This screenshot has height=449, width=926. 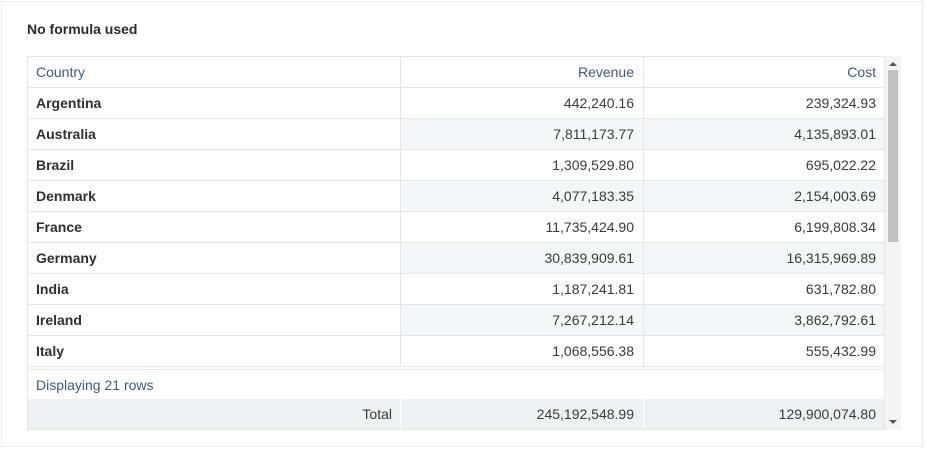 What do you see at coordinates (52, 289) in the screenshot?
I see `country-cell: India` at bounding box center [52, 289].